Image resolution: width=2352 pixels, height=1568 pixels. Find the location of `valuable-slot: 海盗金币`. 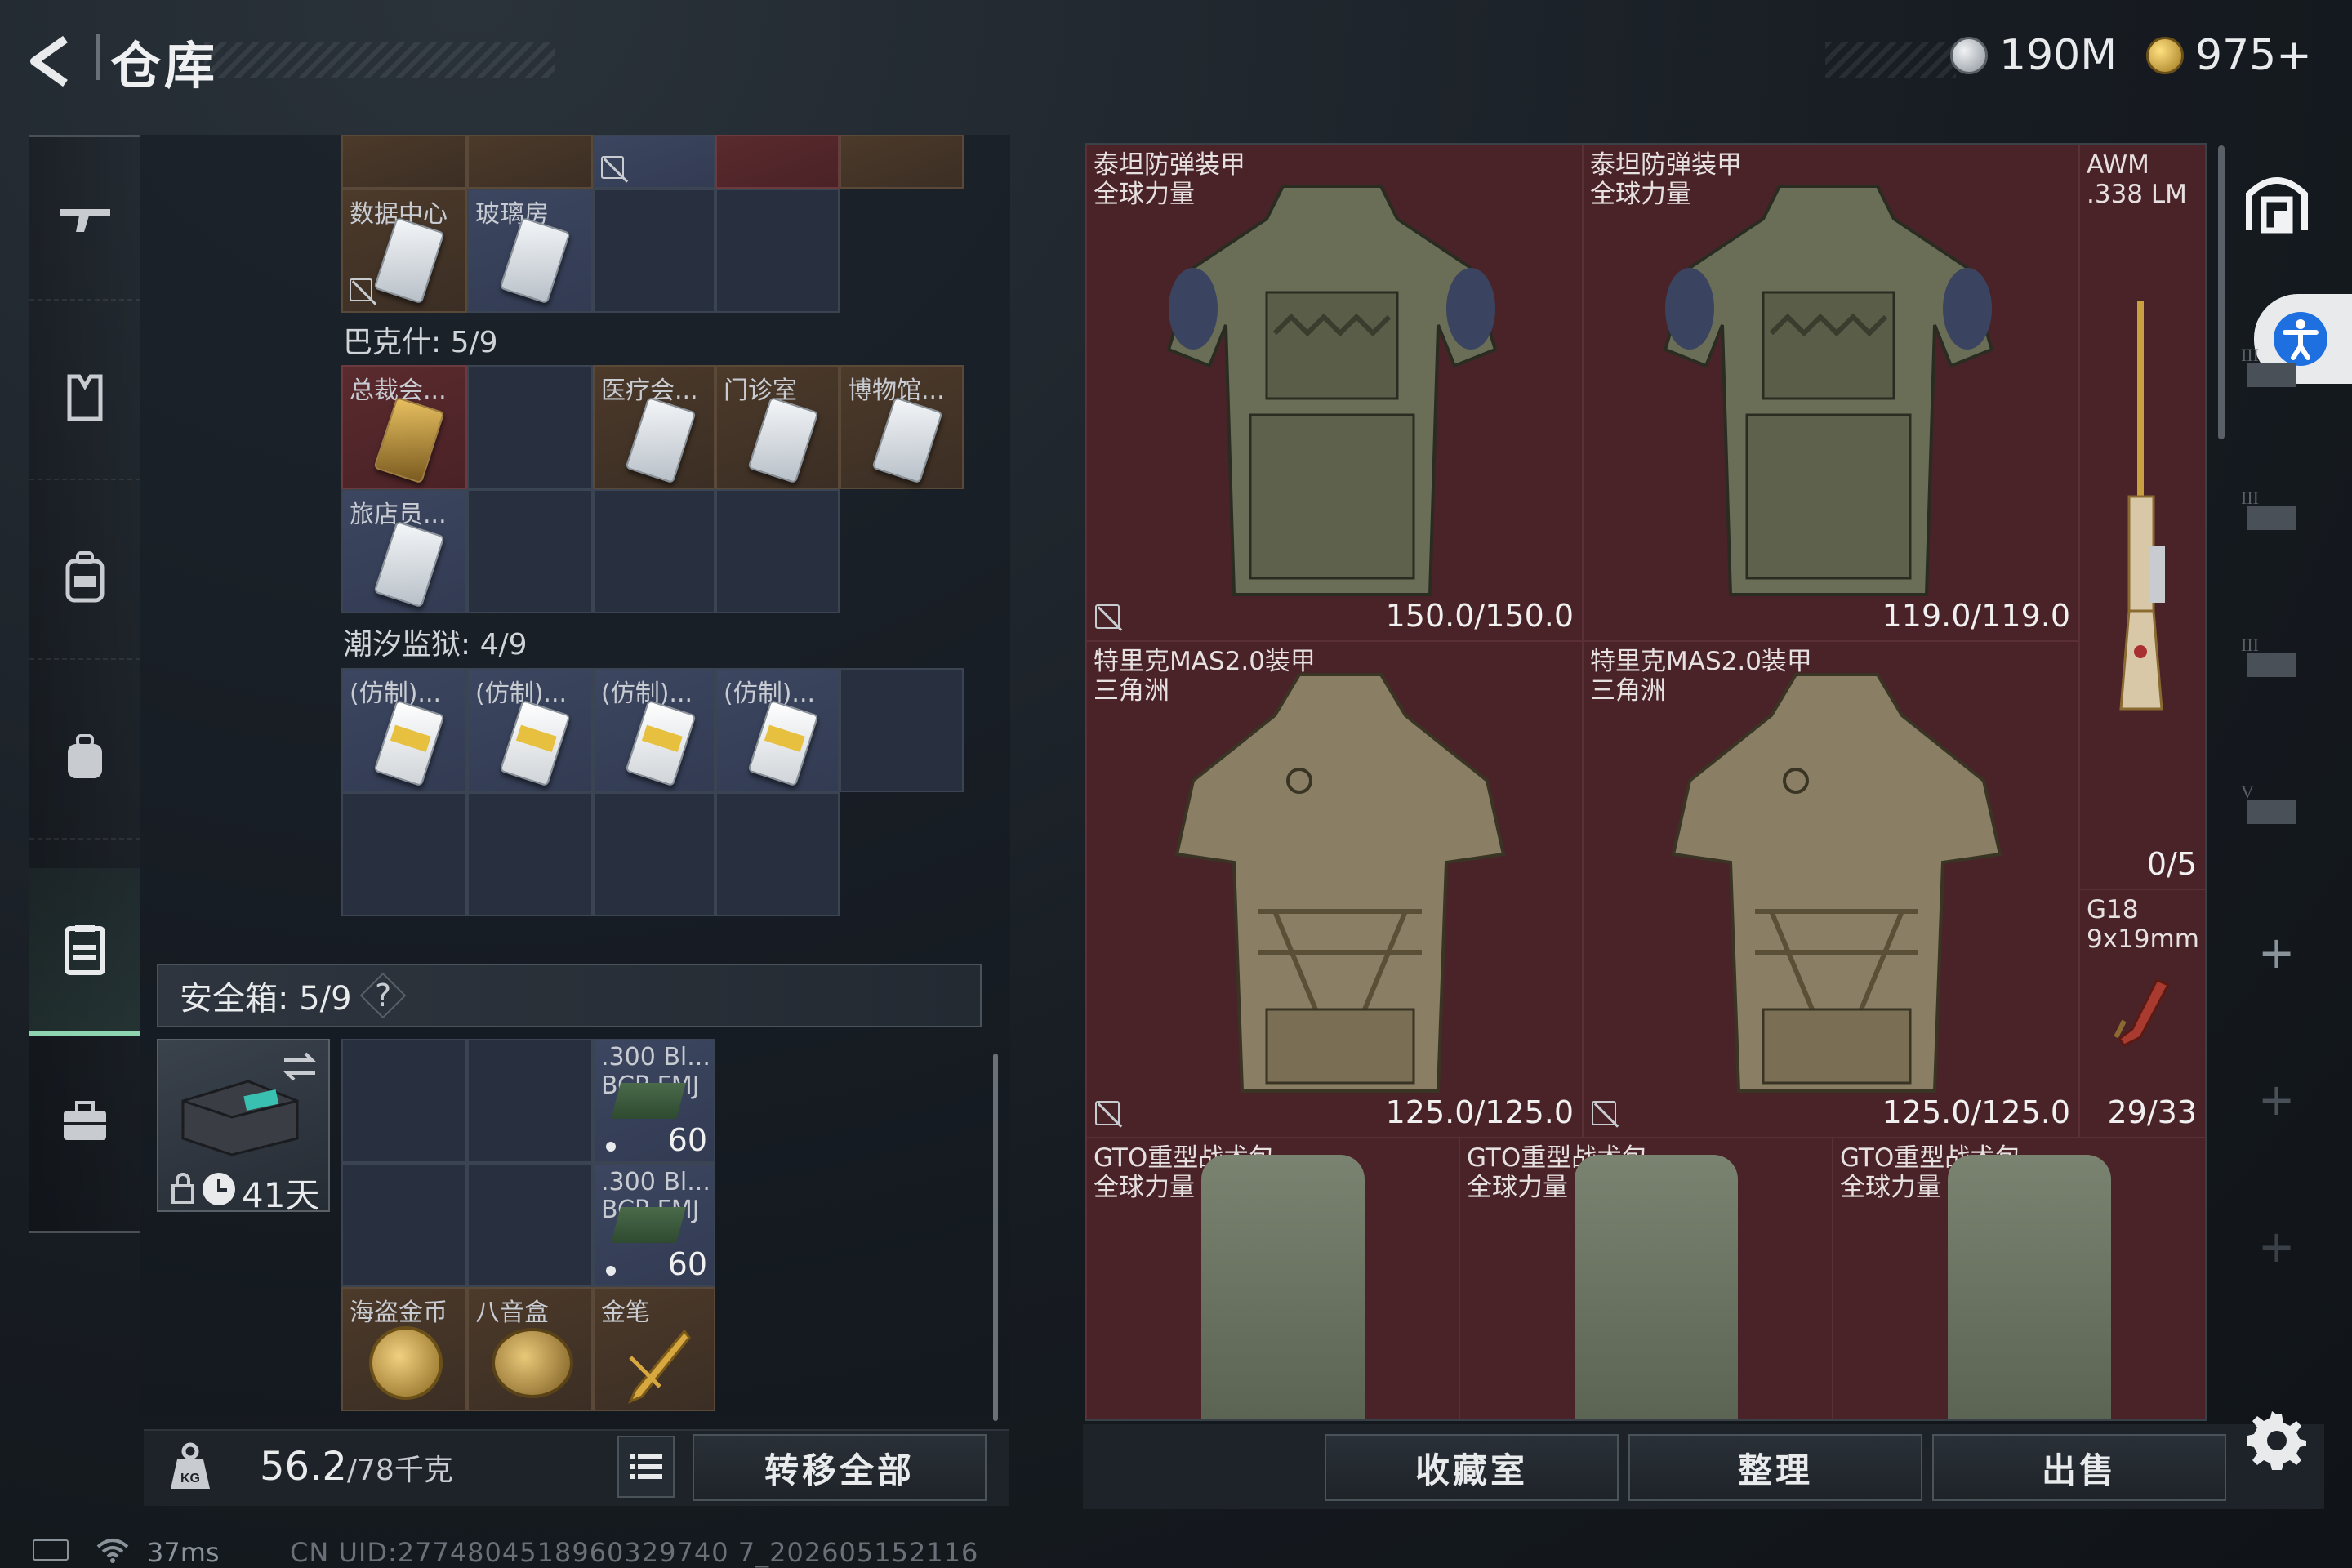

valuable-slot: 海盗金币 is located at coordinates (404, 1349).